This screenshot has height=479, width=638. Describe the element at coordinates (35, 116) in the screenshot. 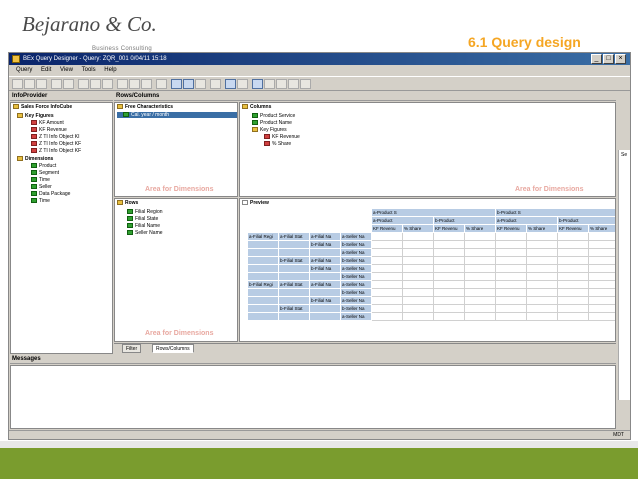

I see `key-figures-folder: Key Figures` at that location.